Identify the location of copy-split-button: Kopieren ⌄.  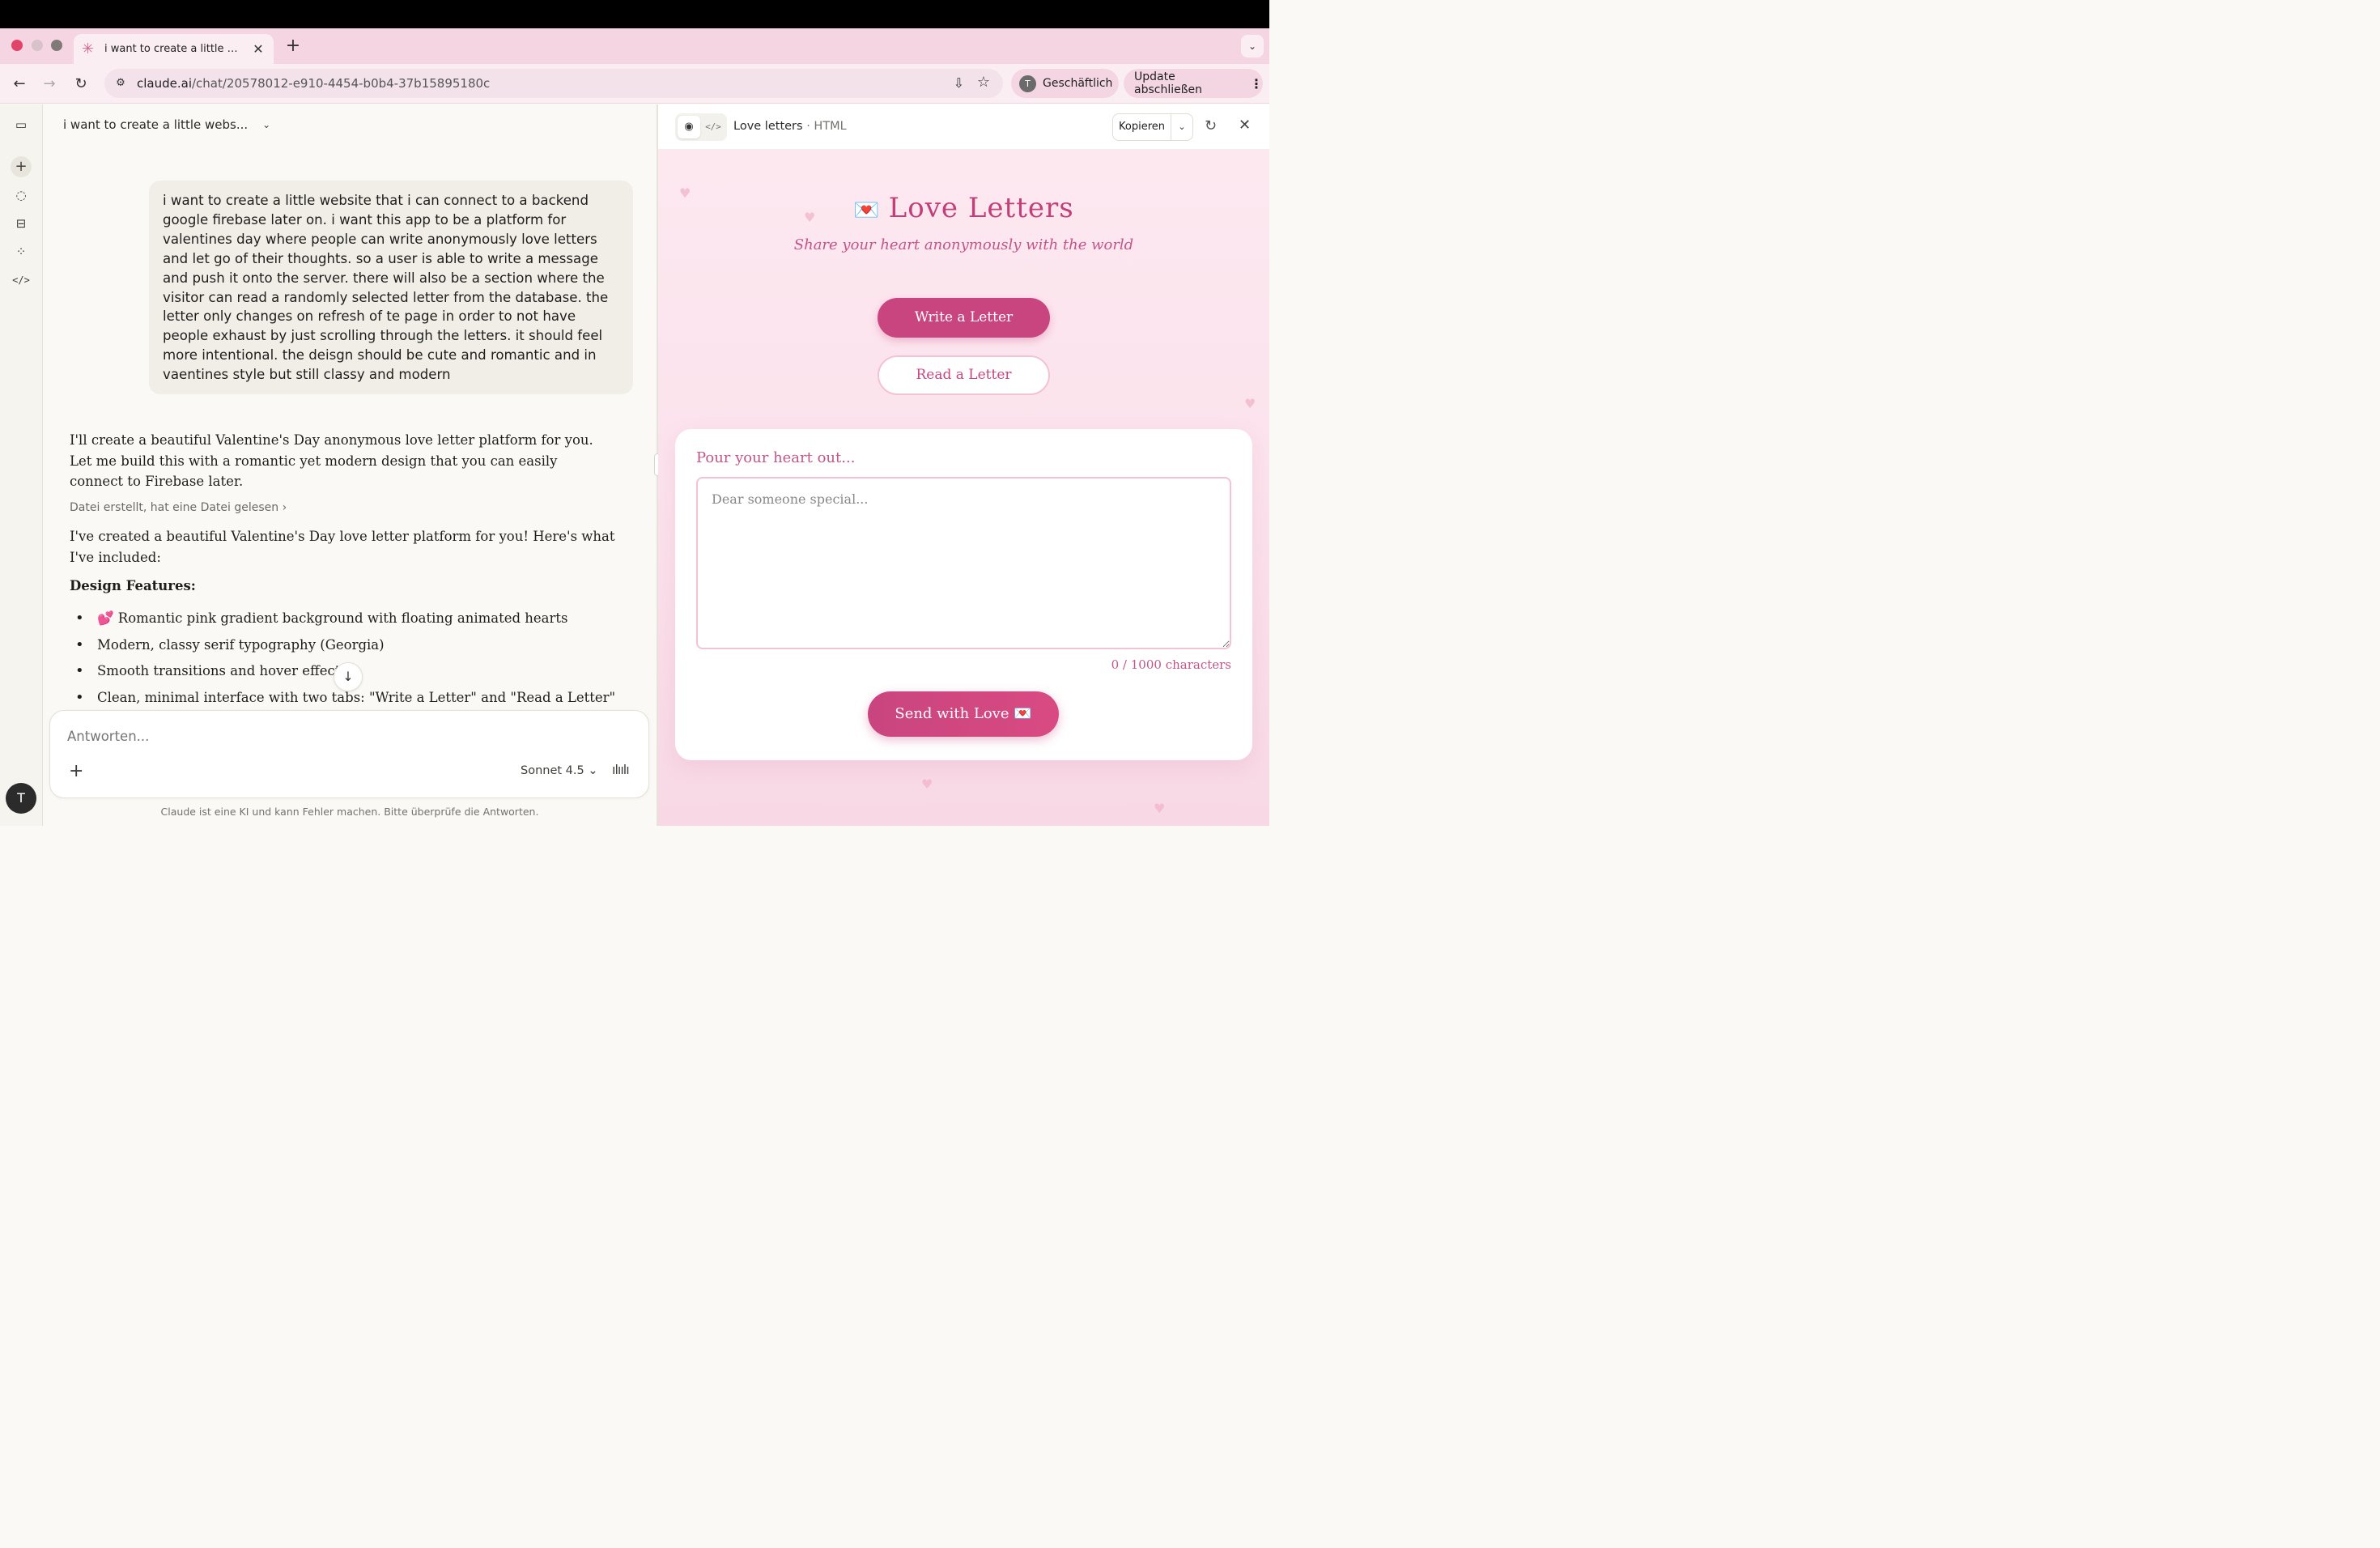
(1152, 127).